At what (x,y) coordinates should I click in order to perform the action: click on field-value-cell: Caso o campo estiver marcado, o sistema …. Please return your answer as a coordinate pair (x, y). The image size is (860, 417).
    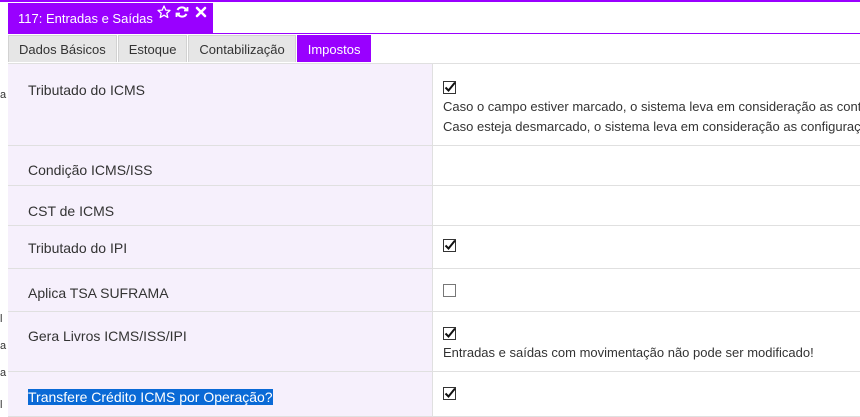
    Looking at the image, I should click on (646, 104).